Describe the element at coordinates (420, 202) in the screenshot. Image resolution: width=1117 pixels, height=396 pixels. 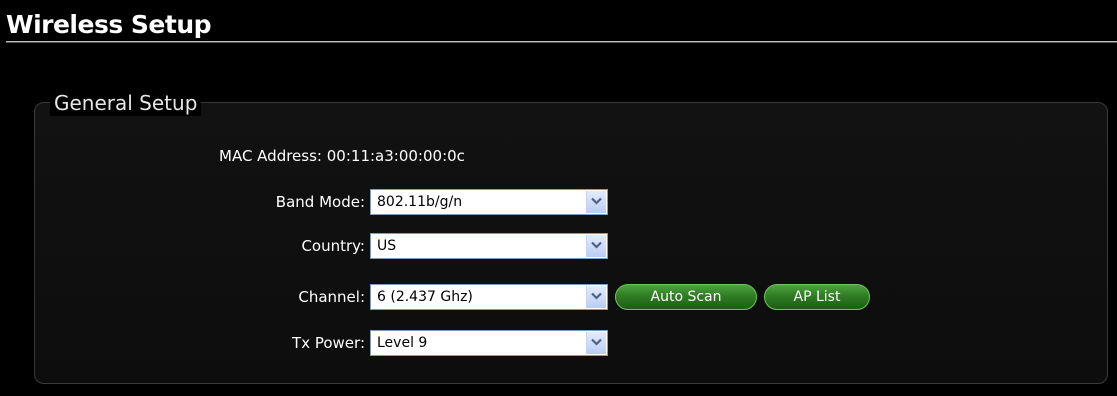
I see `band-mode-value: 802.11b/g/n` at that location.